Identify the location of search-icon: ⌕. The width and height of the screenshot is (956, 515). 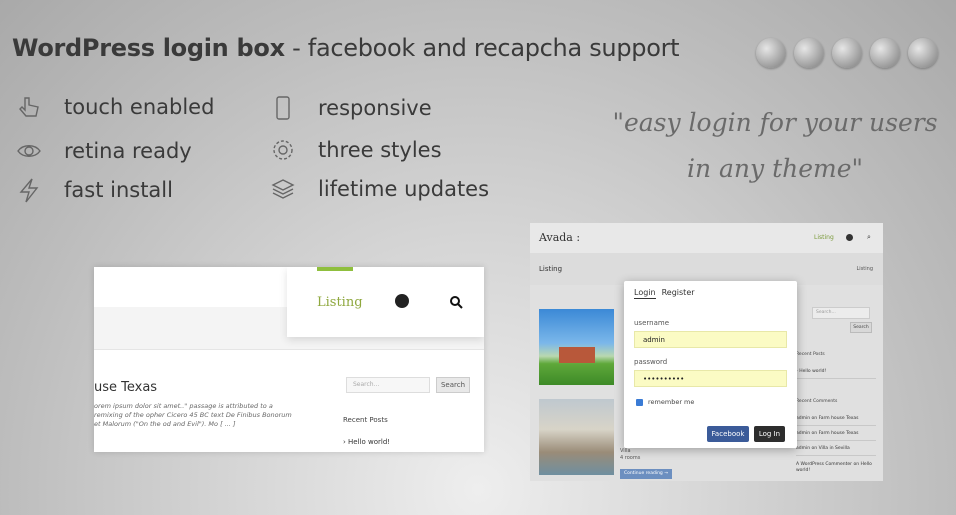
(869, 237).